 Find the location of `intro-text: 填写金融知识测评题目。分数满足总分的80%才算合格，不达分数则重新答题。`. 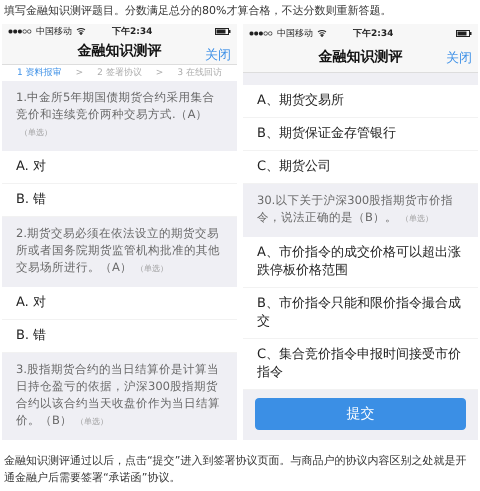

intro-text: 填写金融知识测评题目。分数满足总分的80%才算合格，不达分数则重新答题。 is located at coordinates (197, 11).